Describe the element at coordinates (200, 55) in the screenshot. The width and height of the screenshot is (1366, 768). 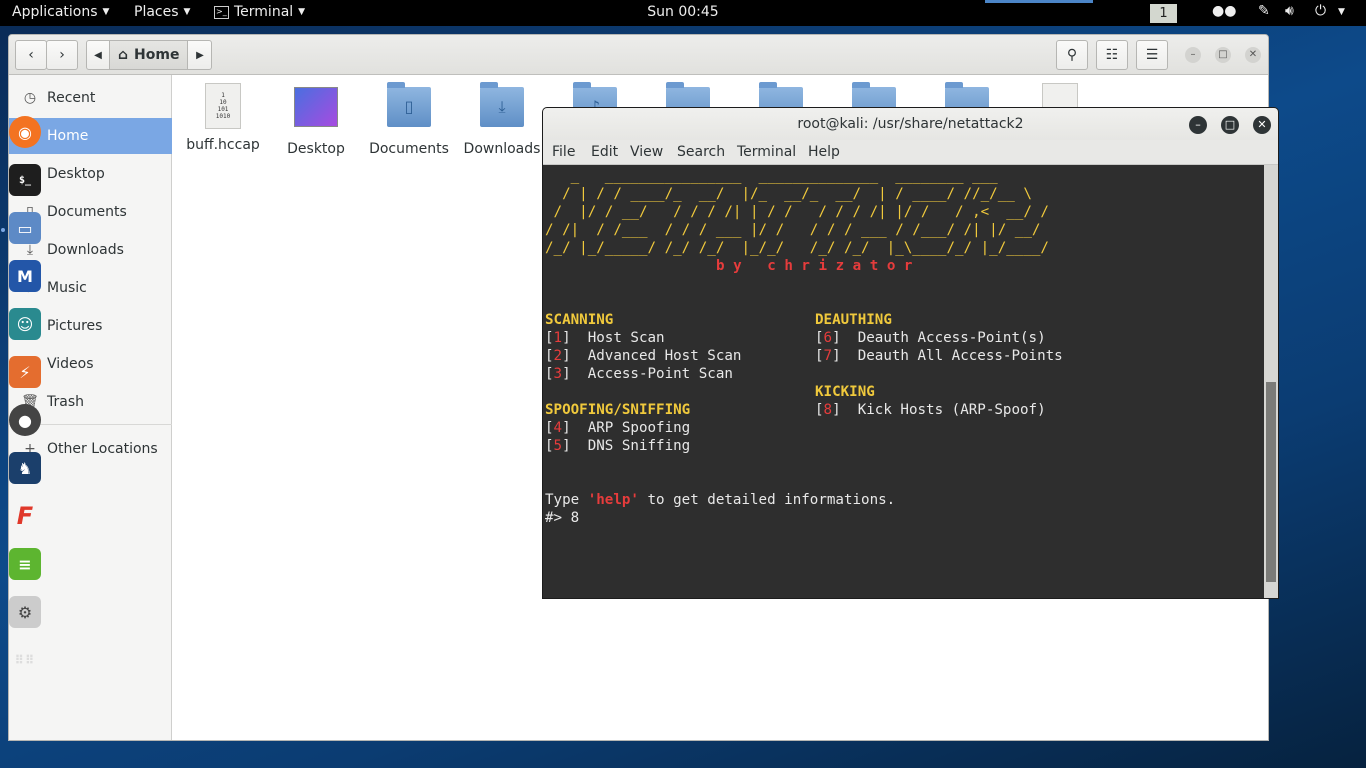
I see `path-right-button: ▶` at that location.